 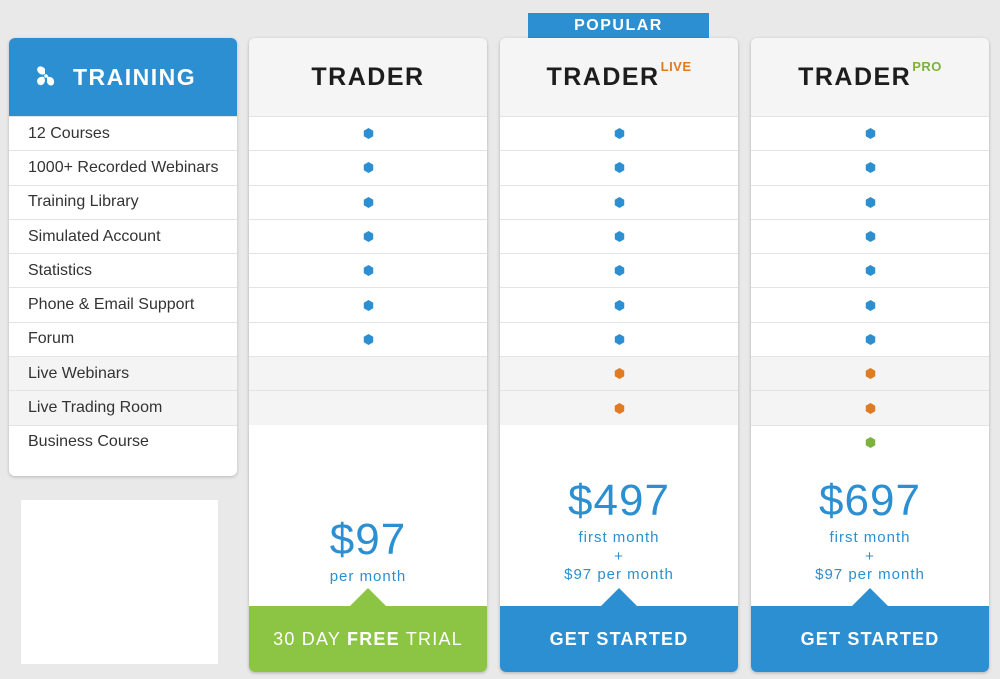 What do you see at coordinates (123, 339) in the screenshot?
I see `feature-forum: Forum` at bounding box center [123, 339].